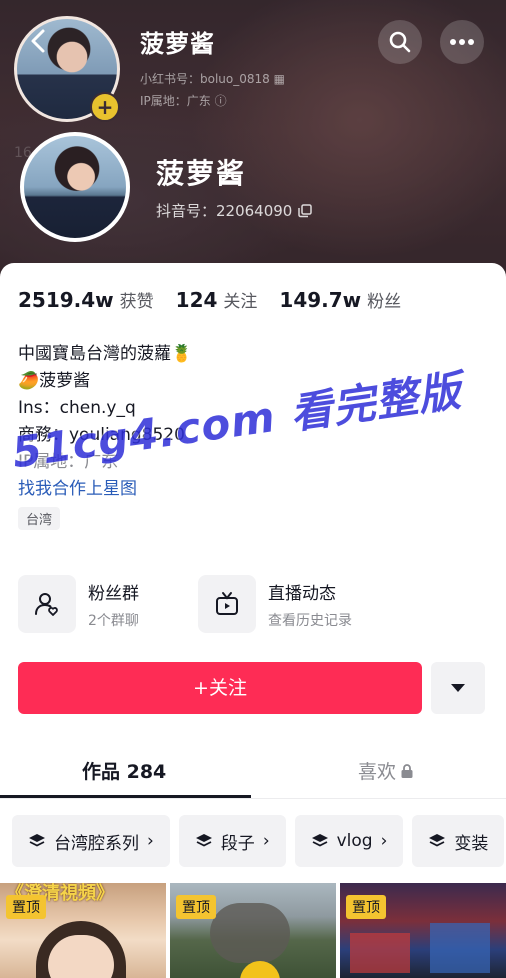 The image size is (506, 978). Describe the element at coordinates (220, 688) in the screenshot. I see `follow-button: +关注` at that location.